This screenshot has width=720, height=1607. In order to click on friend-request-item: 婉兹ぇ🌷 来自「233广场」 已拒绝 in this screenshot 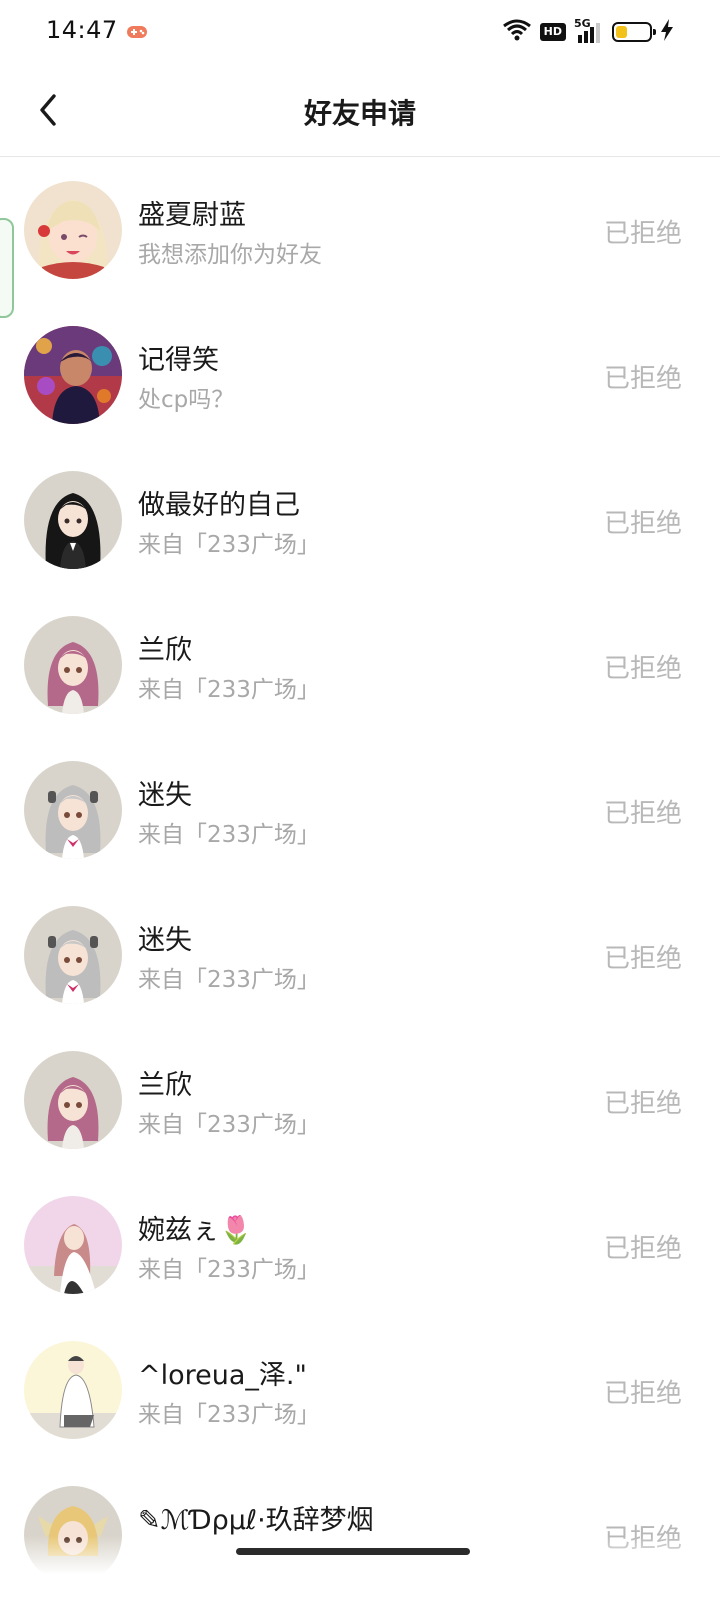, I will do `click(360, 1244)`.